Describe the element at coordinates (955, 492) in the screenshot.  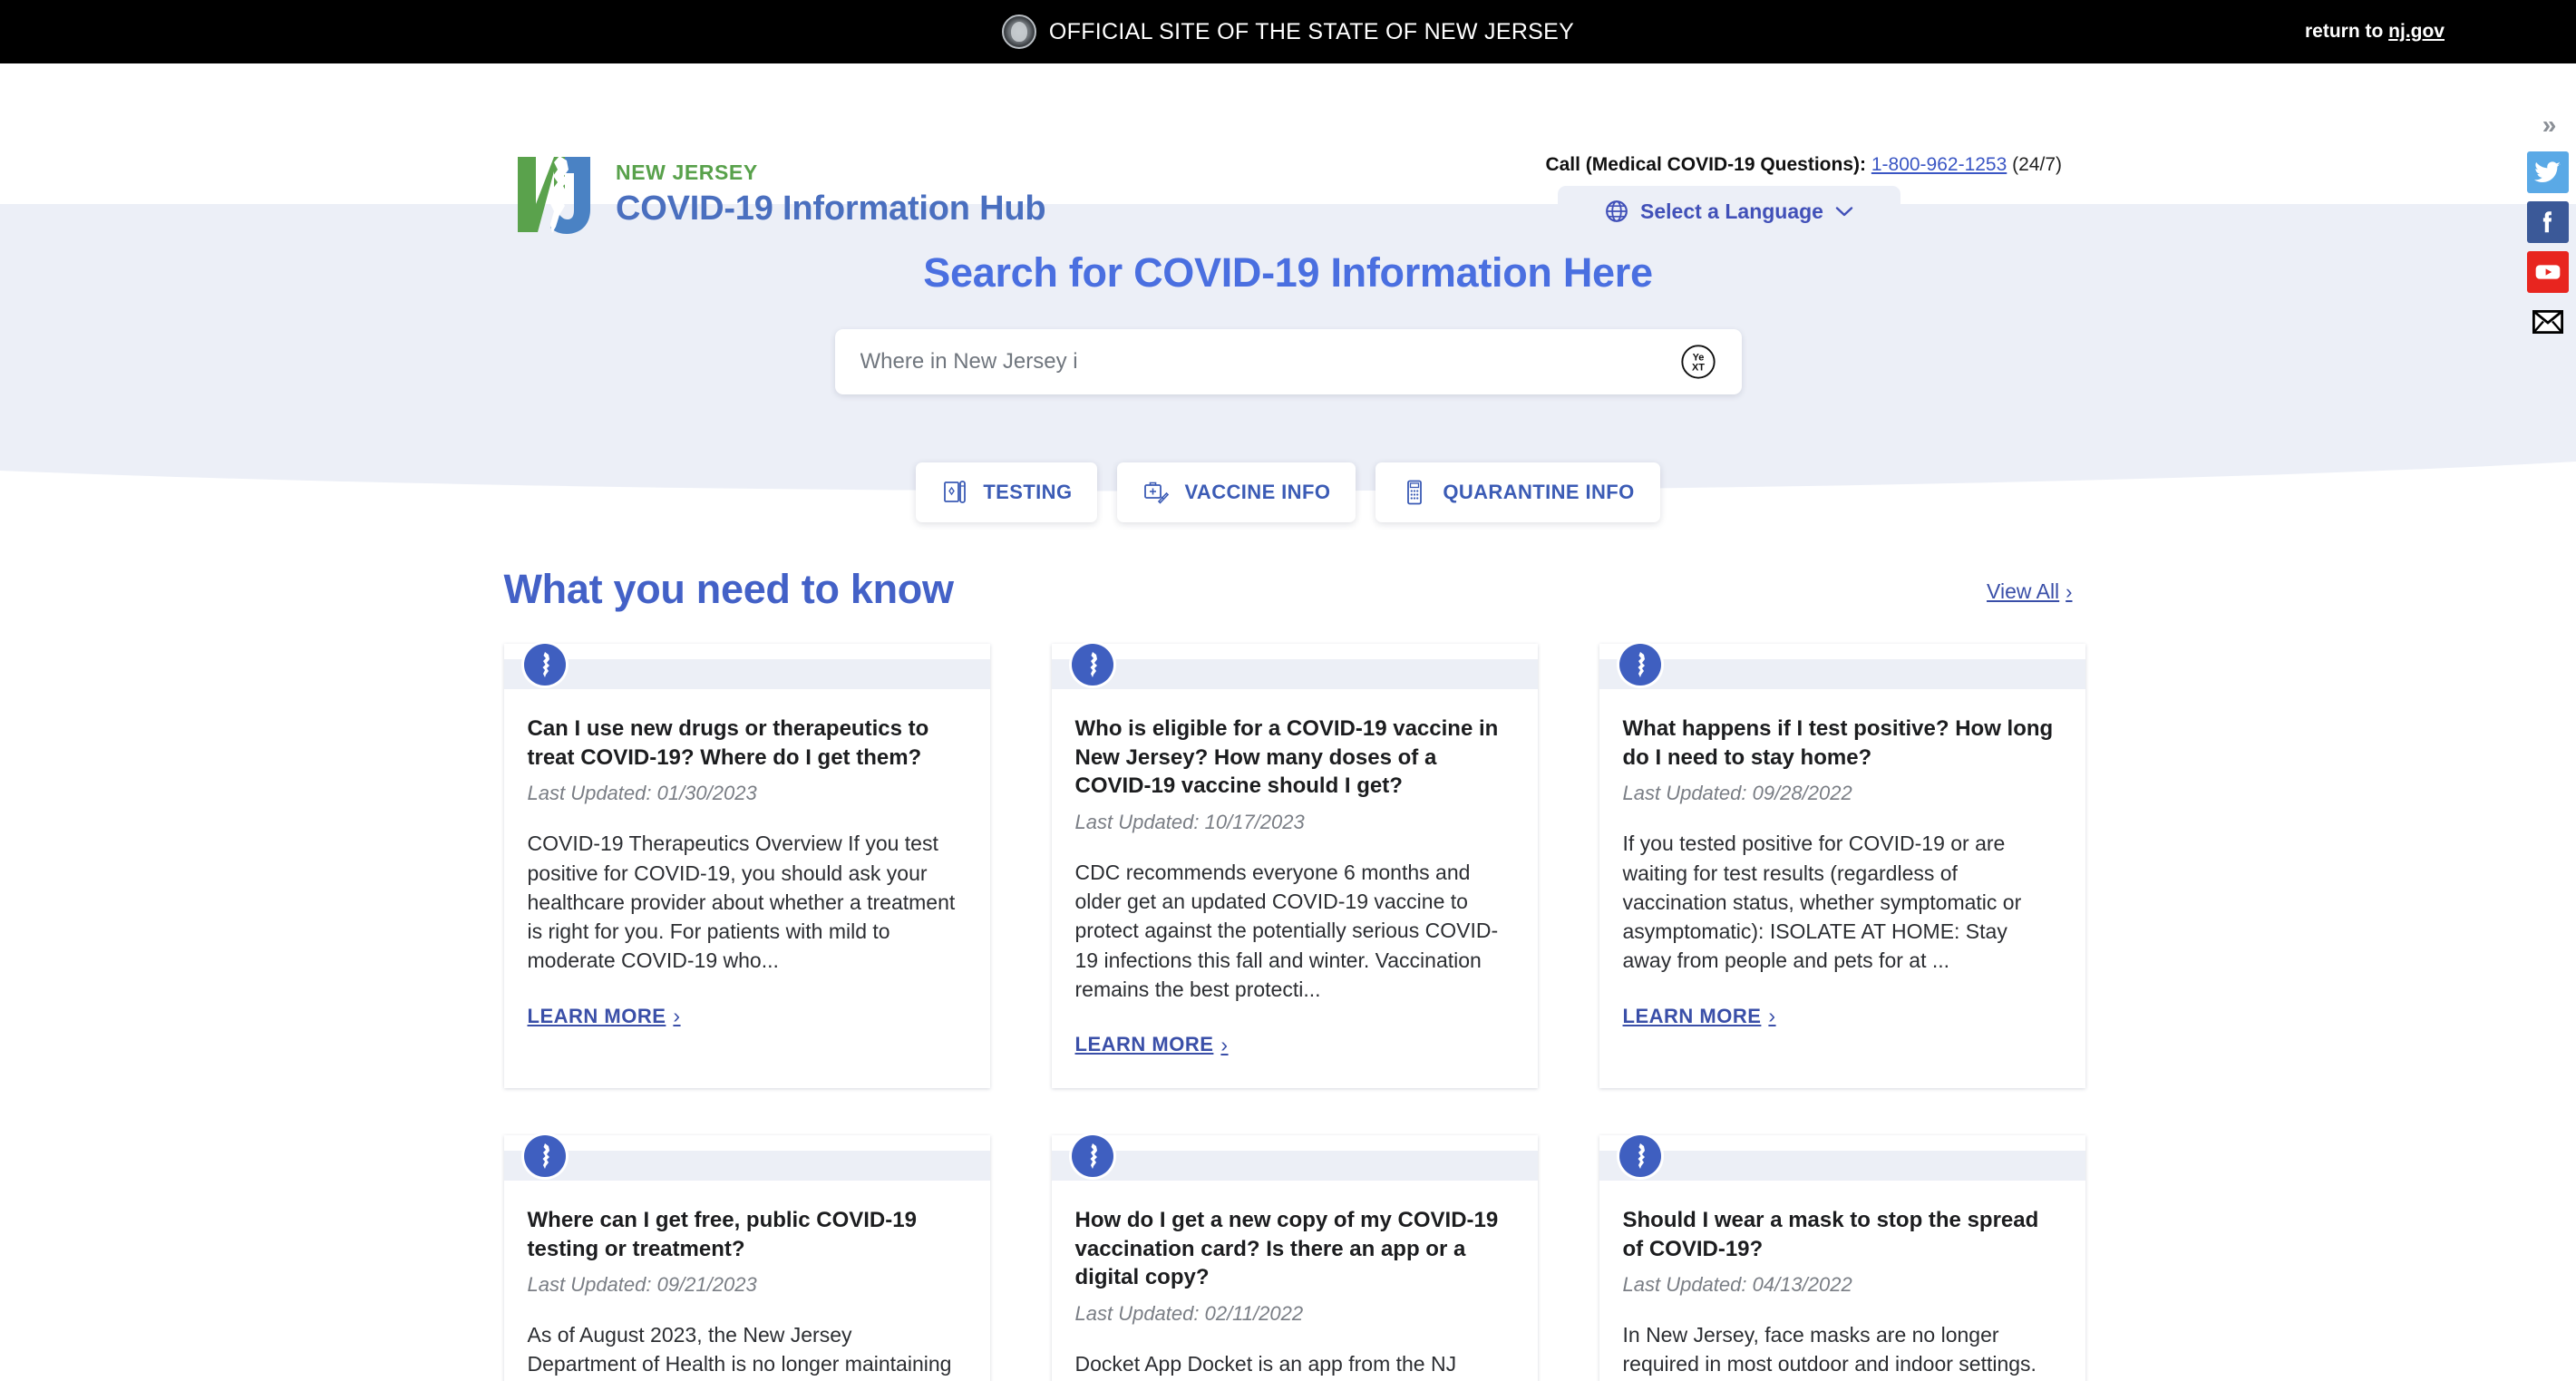
I see `testing-icon` at that location.